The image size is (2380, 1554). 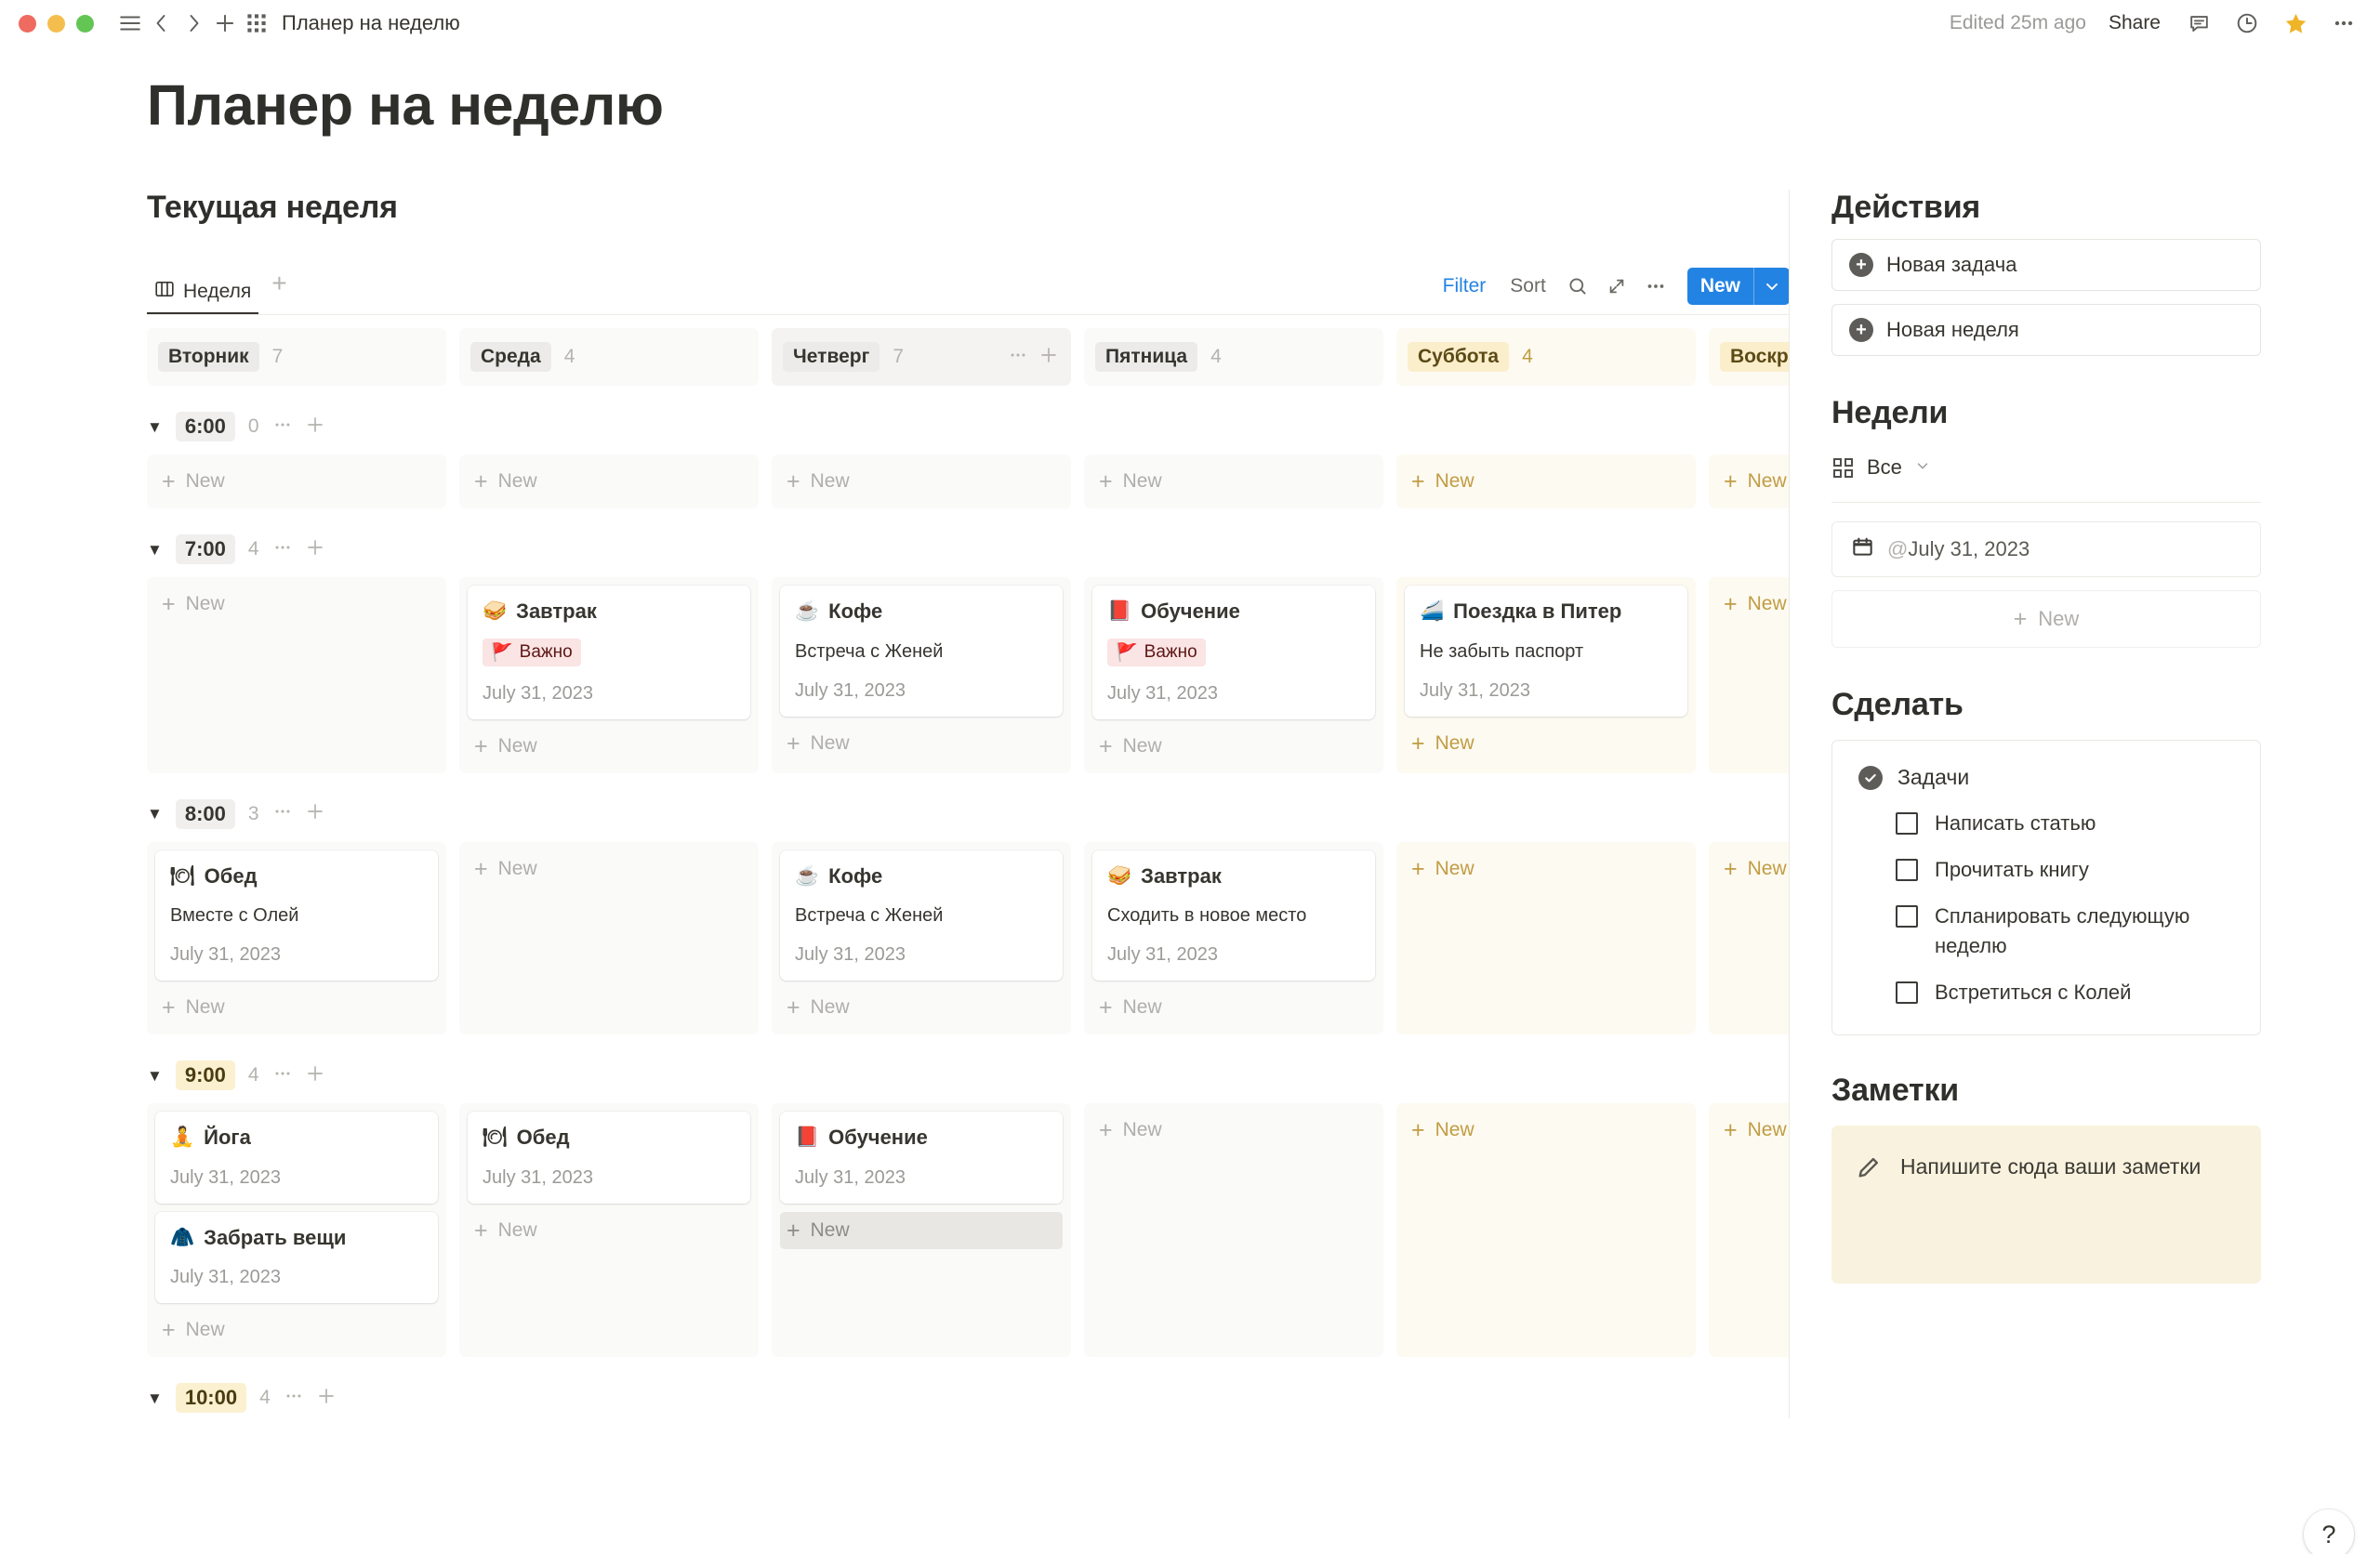 What do you see at coordinates (56, 23) in the screenshot?
I see `minimize-window-button` at bounding box center [56, 23].